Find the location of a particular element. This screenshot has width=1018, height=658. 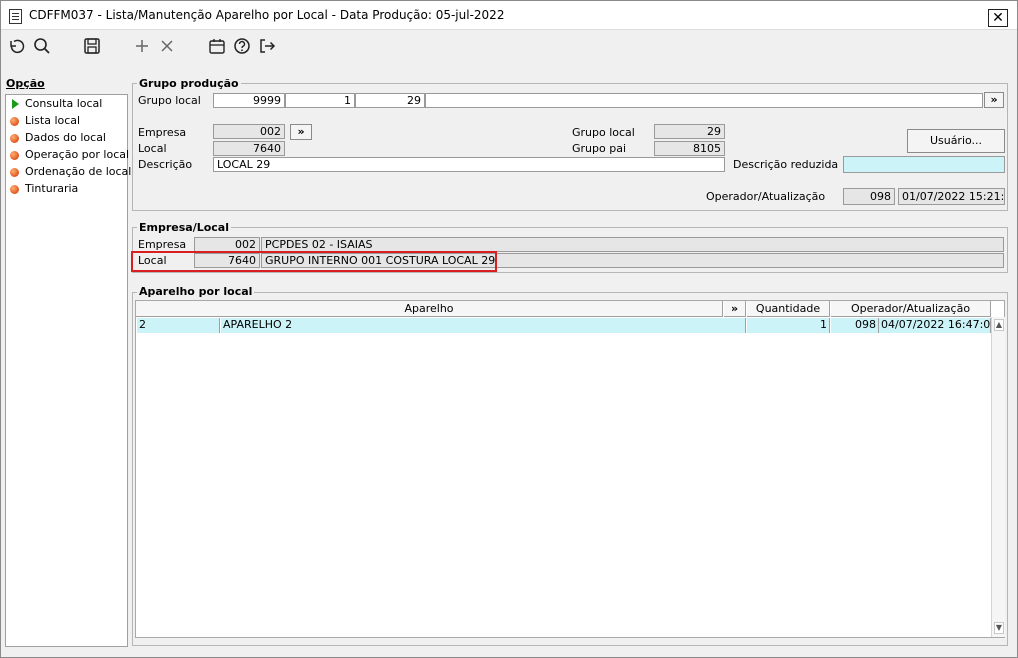

grupo-local-field-3: 29 is located at coordinates (390, 100).